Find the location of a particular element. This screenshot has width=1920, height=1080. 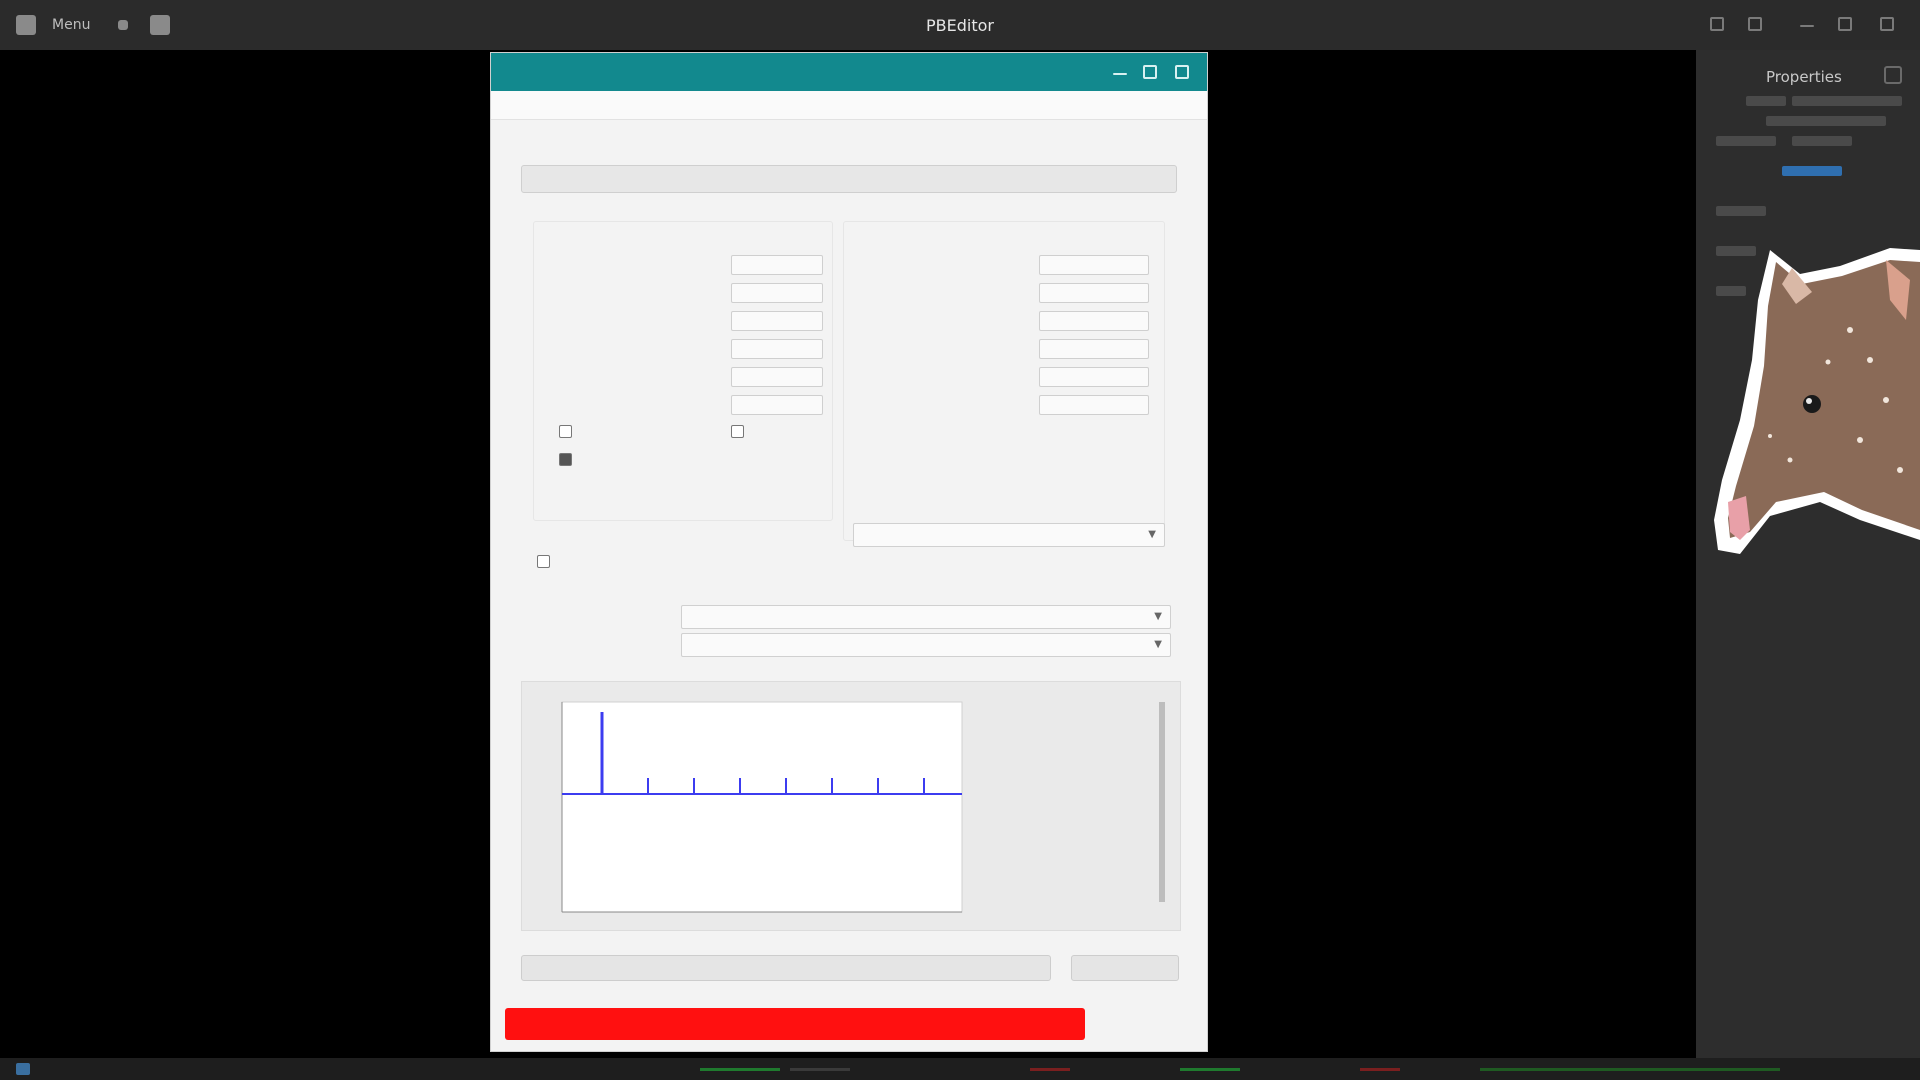

plot-area is located at coordinates (762, 807).